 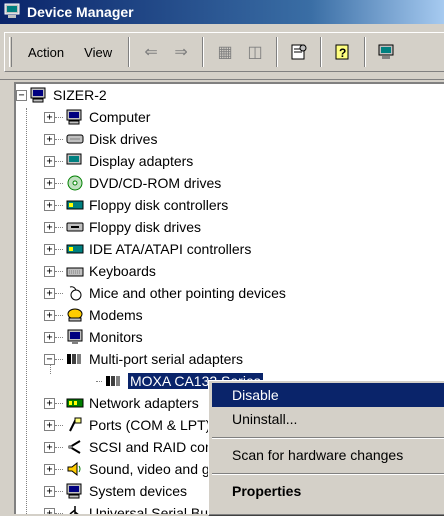 I want to click on tree-root-label: SIZER-2, so click(x=80, y=95).